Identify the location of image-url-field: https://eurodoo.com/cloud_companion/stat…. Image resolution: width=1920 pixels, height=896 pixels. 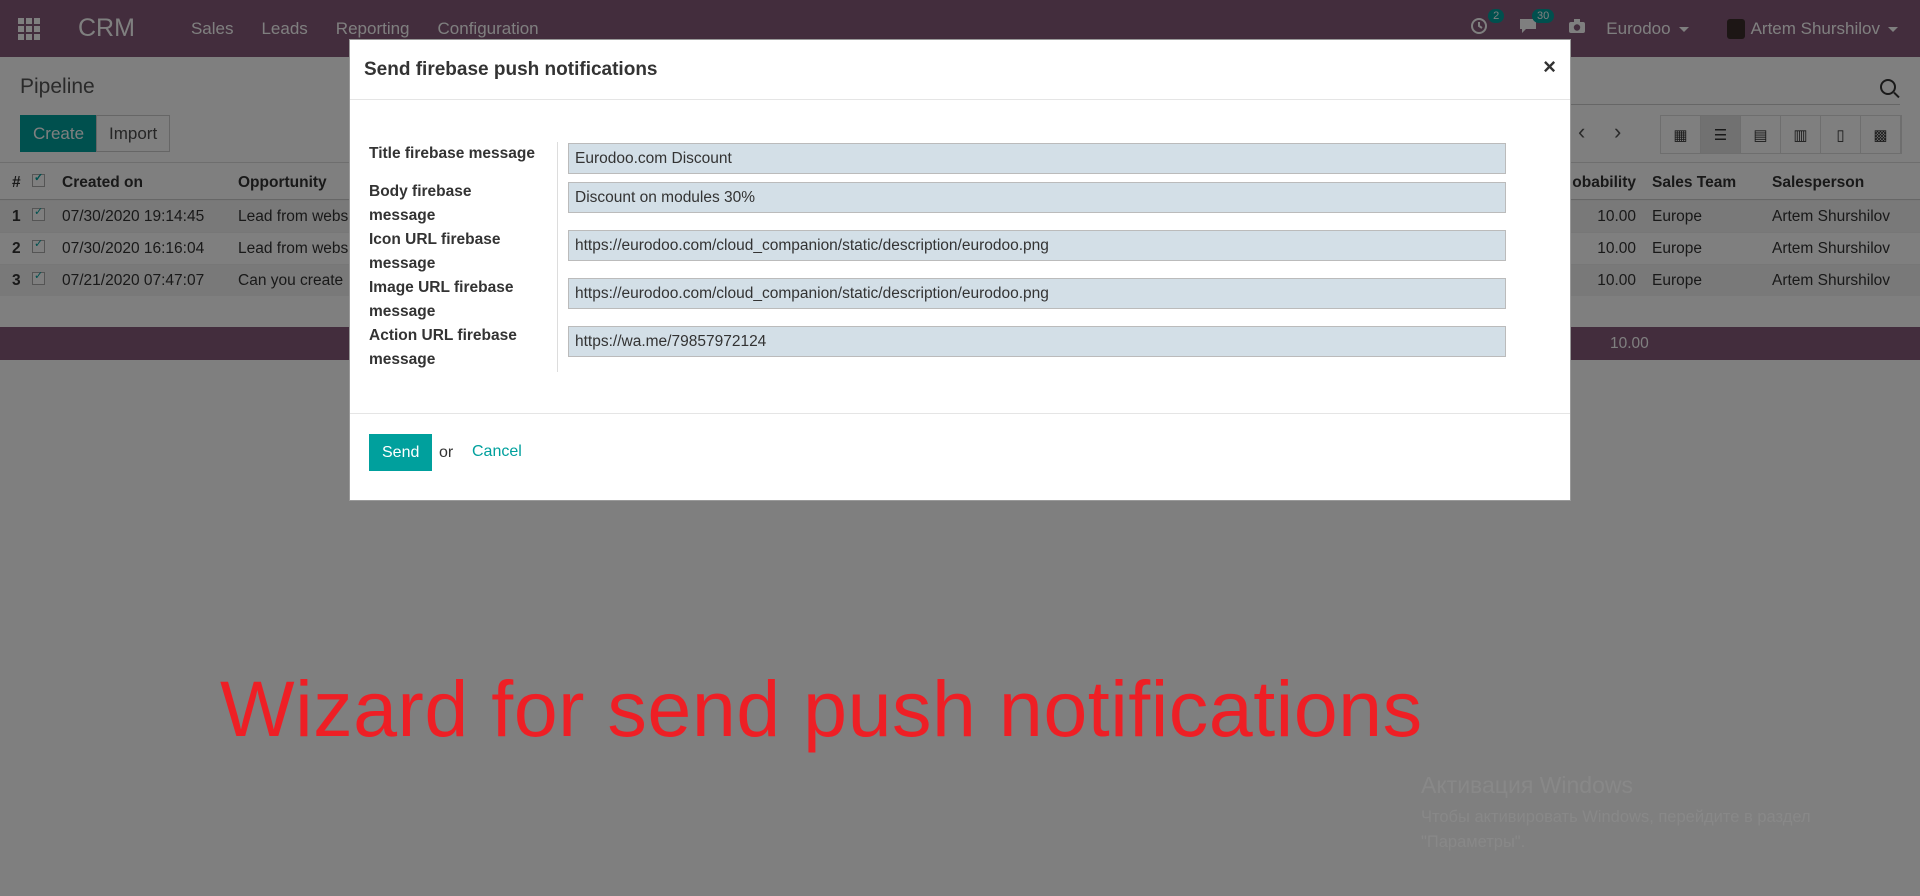
(1037, 293).